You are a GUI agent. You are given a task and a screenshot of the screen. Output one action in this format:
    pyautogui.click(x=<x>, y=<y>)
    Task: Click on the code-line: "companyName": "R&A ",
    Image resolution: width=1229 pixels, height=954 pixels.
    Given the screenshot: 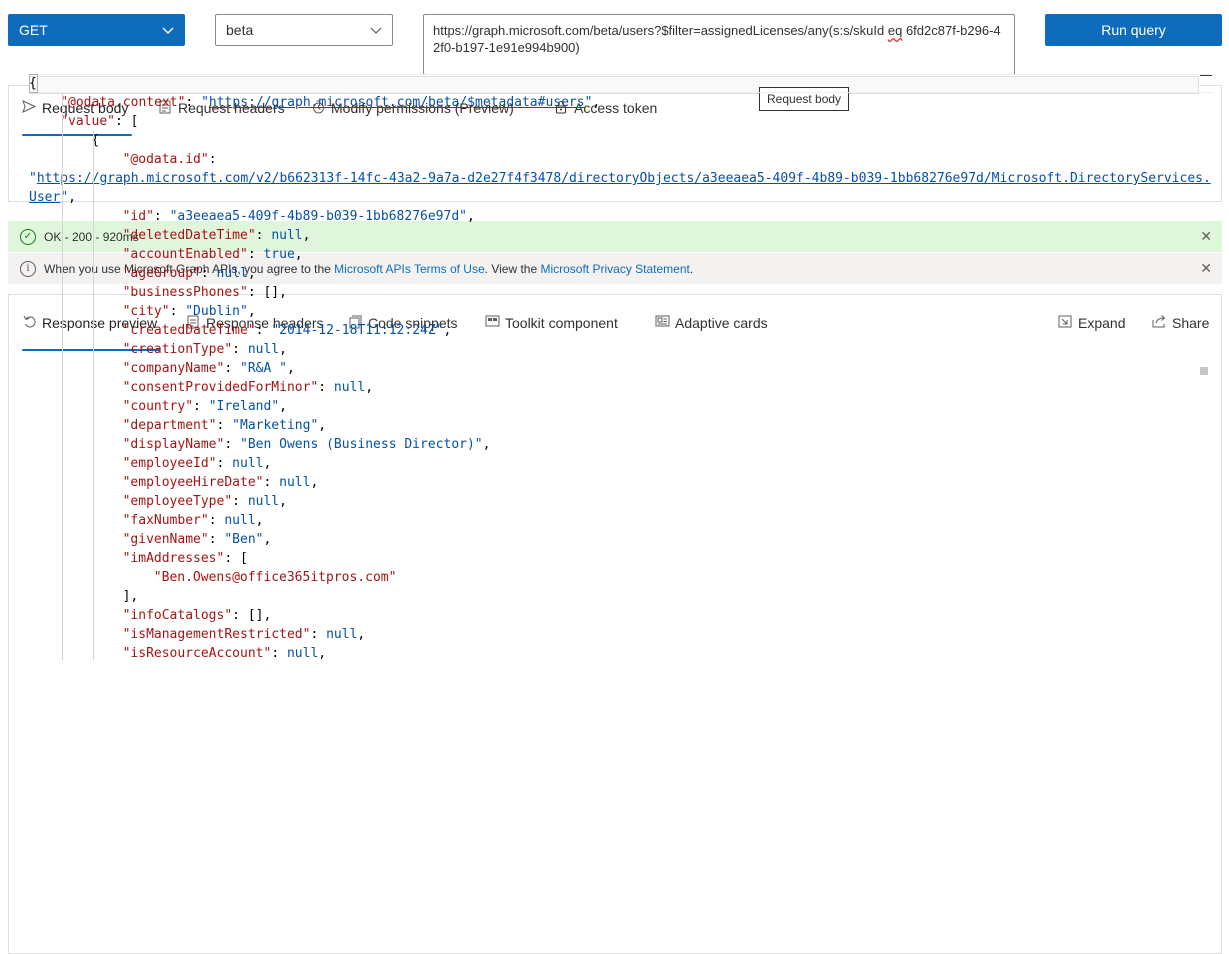 What is the action you would take?
    pyautogui.click(x=209, y=368)
    